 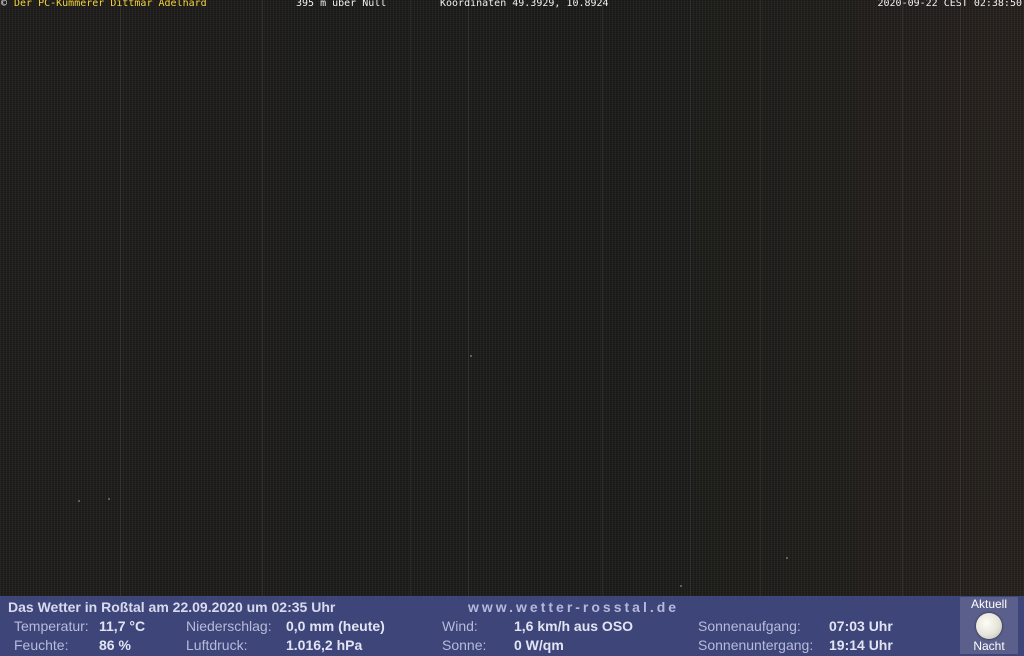 What do you see at coordinates (989, 604) in the screenshot?
I see `moon-current-label: Aktuell` at bounding box center [989, 604].